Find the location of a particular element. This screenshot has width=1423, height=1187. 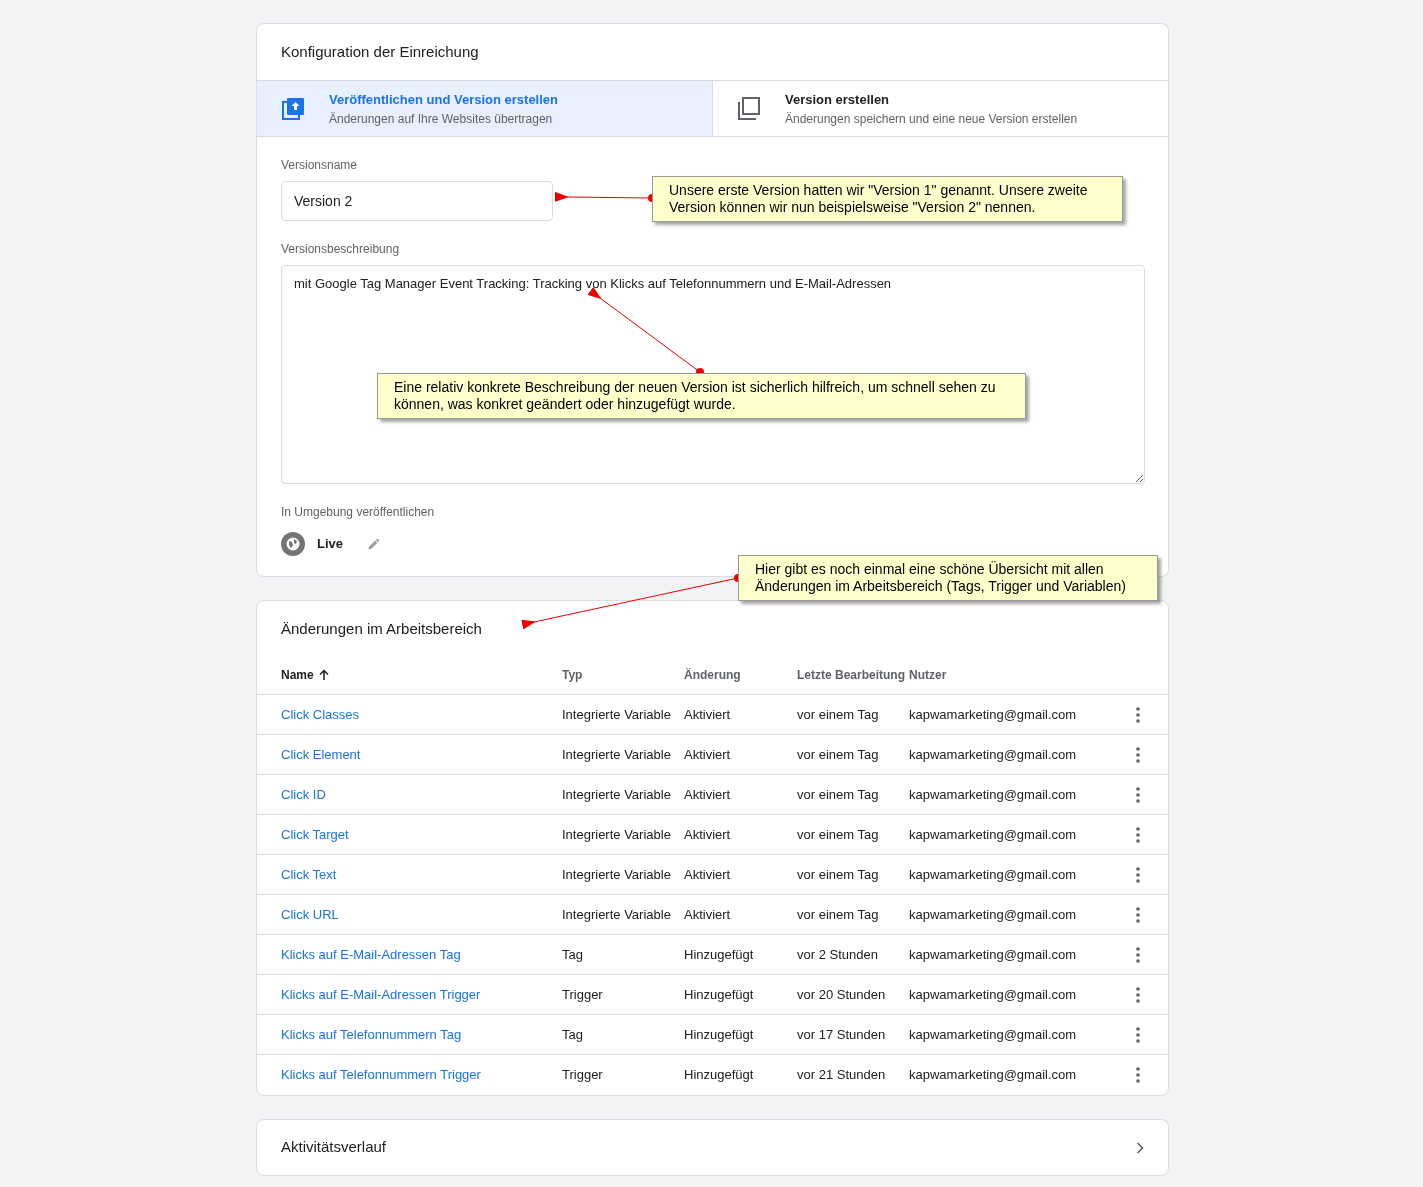

table-cell: vor 2 Stunden is located at coordinates (837, 954).